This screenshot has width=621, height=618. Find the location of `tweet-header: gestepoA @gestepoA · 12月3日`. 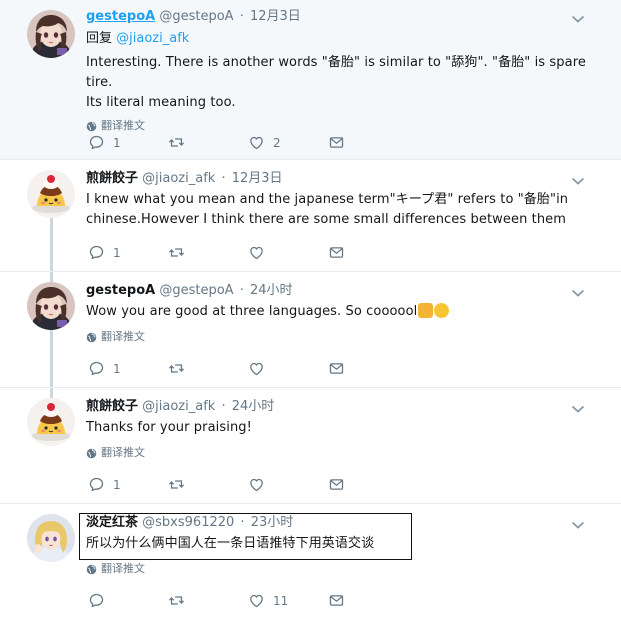

tweet-header: gestepoA @gestepoA · 12月3日 is located at coordinates (345, 17).